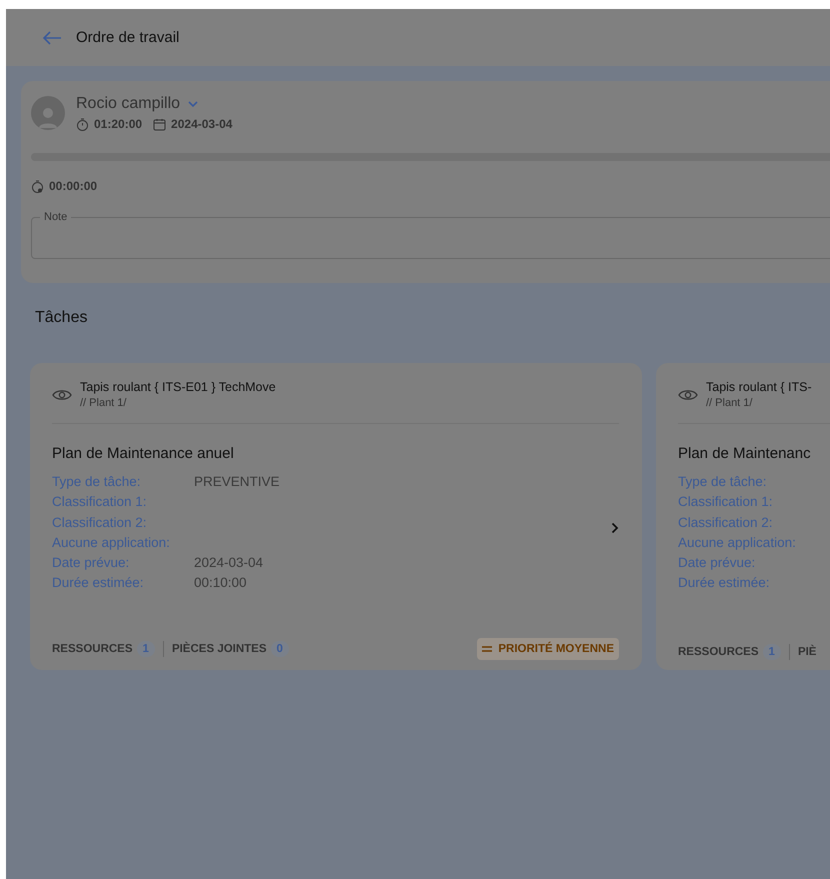 The height and width of the screenshot is (879, 830). Describe the element at coordinates (807, 652) in the screenshot. I see `attachments-label: PIÈ` at that location.